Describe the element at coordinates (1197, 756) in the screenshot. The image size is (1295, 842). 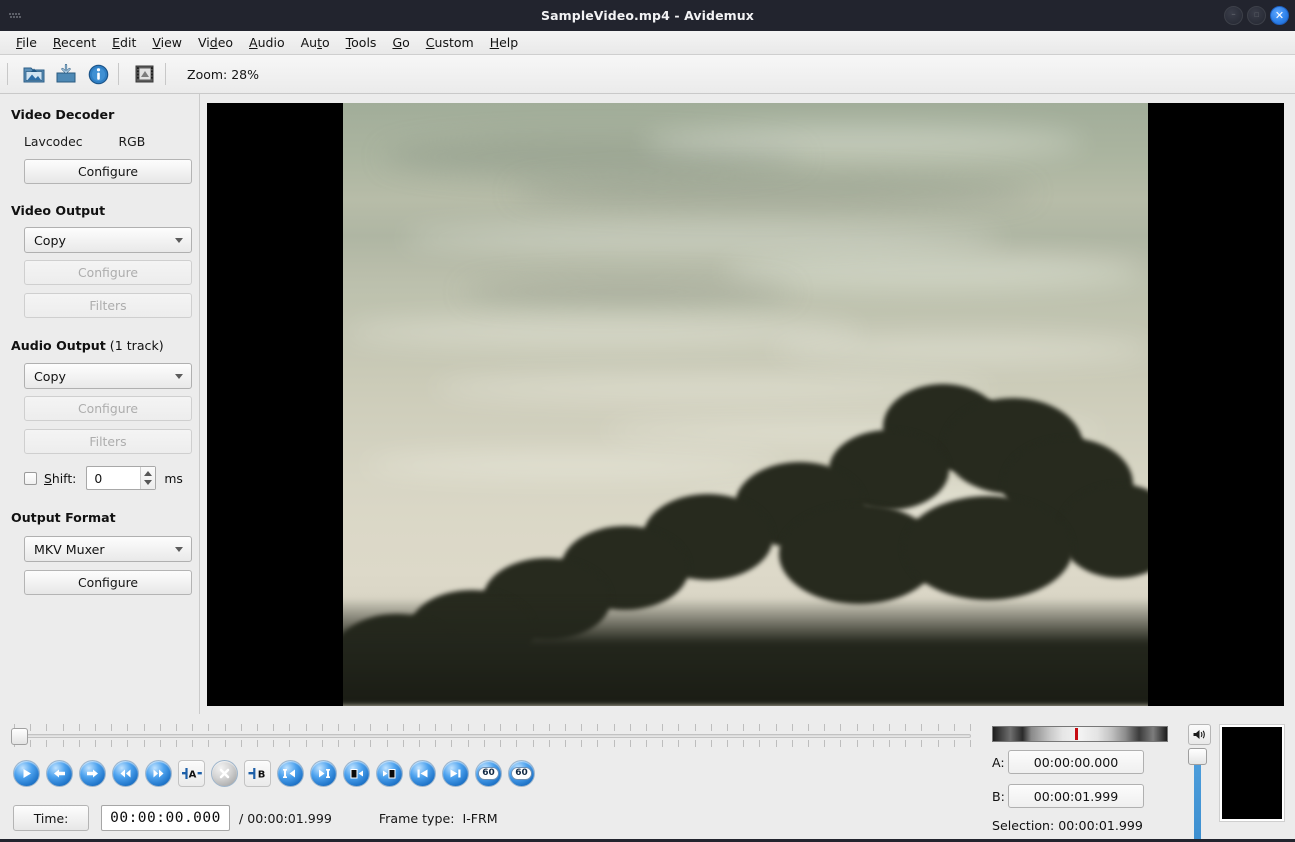
I see `volume-slider-handle` at that location.